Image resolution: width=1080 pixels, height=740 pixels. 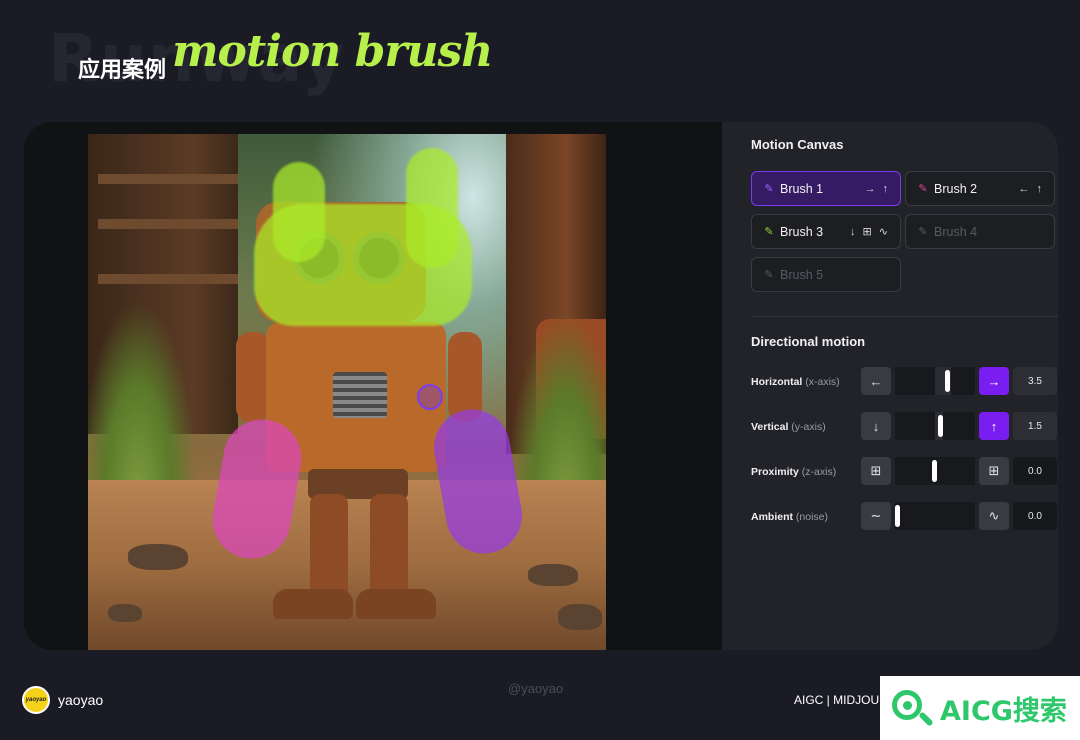 What do you see at coordinates (994, 381) in the screenshot?
I see `arrow-right-icon: →` at bounding box center [994, 381].